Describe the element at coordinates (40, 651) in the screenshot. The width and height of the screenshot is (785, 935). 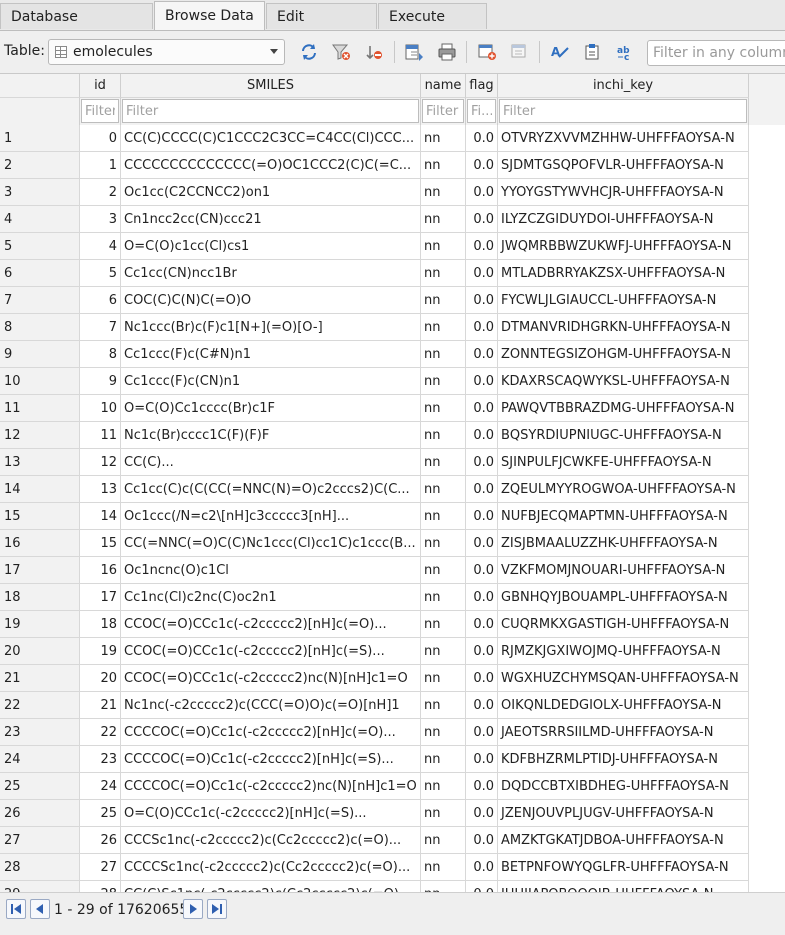
I see `row-number: 20` at that location.